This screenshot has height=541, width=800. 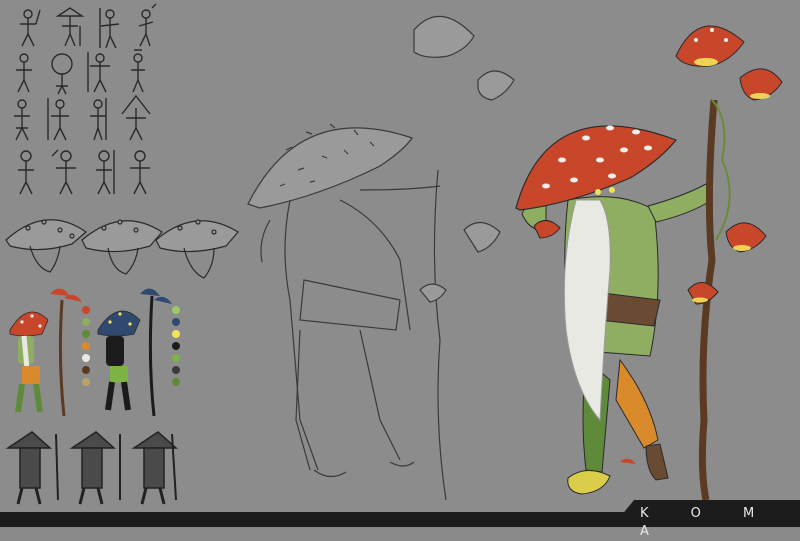 What do you see at coordinates (176, 346) in the screenshot?
I see `color-swatches-two` at bounding box center [176, 346].